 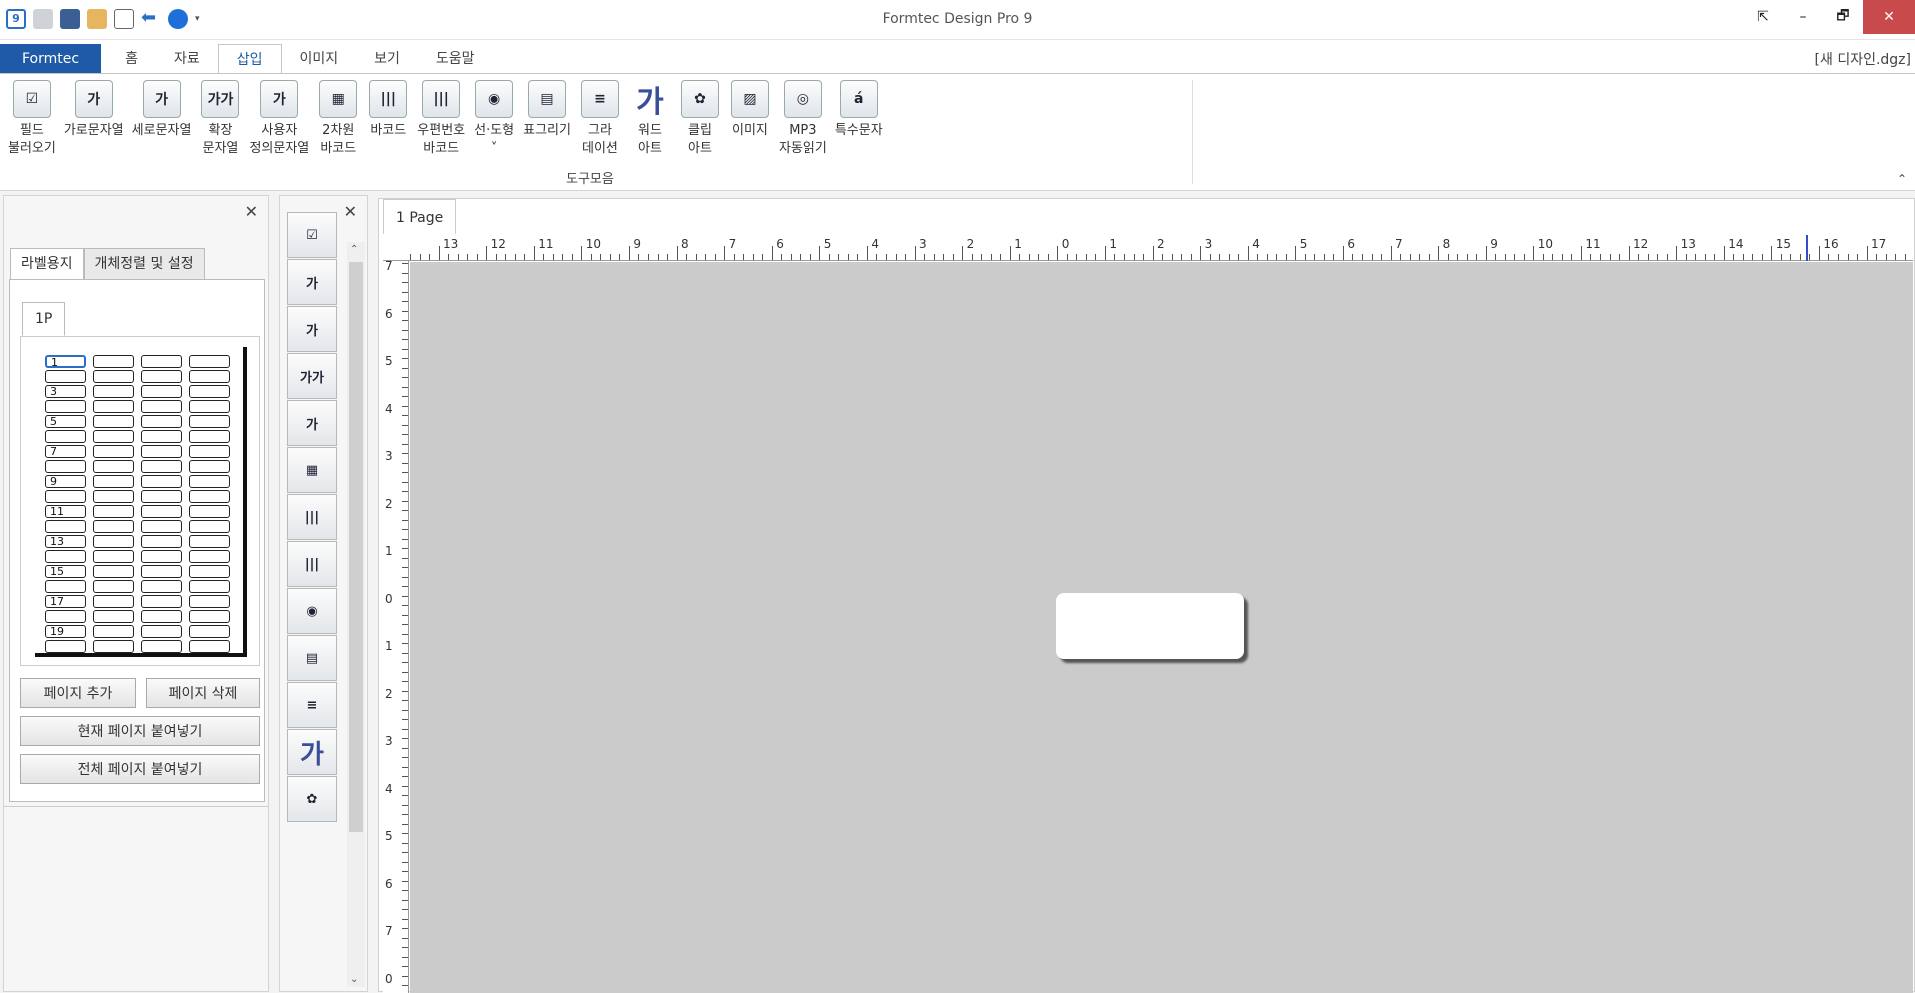 What do you see at coordinates (140, 731) in the screenshot?
I see `paste-current-page-button: 현재 페이지 붙여넣기` at bounding box center [140, 731].